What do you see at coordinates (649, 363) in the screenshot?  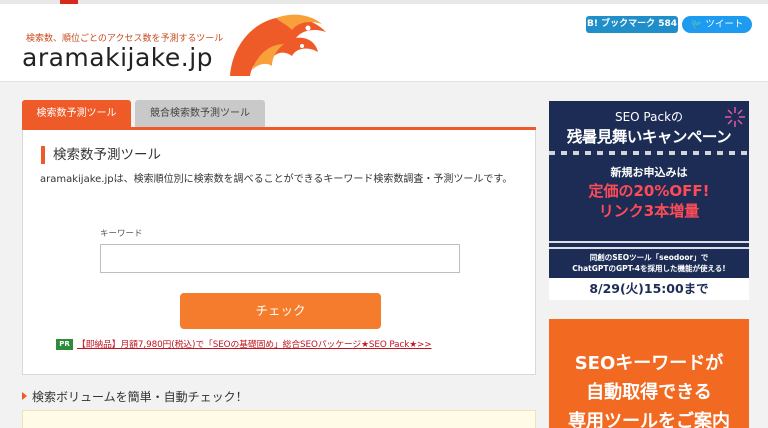 I see `banner2-line1: SEOキーワードが` at bounding box center [649, 363].